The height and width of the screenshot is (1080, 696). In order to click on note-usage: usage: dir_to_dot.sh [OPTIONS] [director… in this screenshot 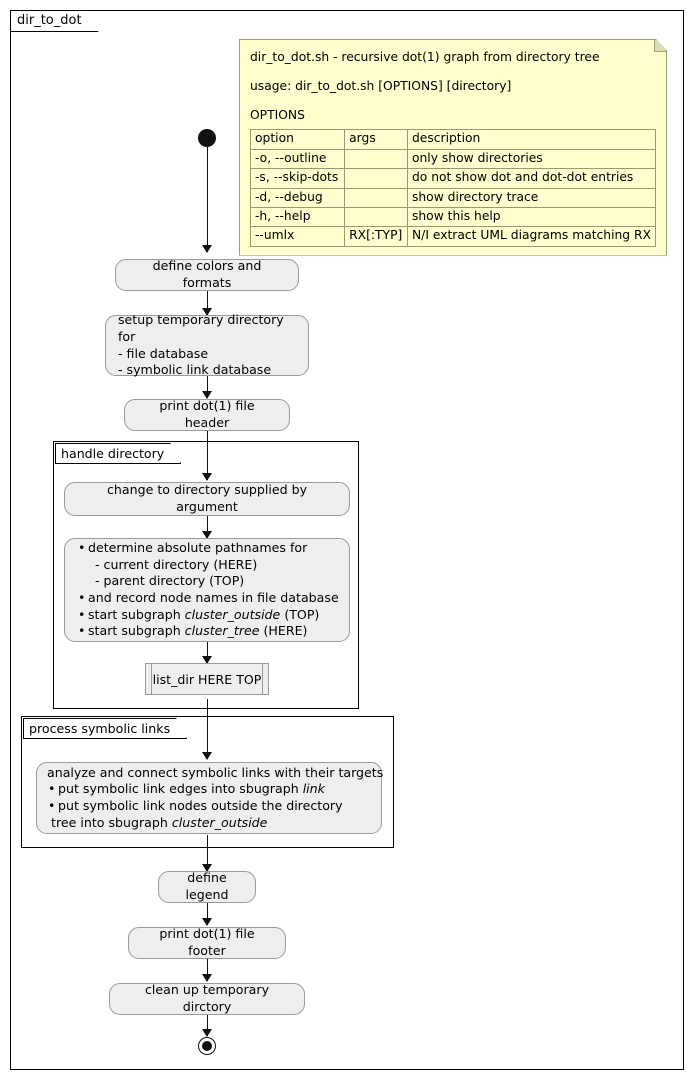, I will do `click(381, 85)`.